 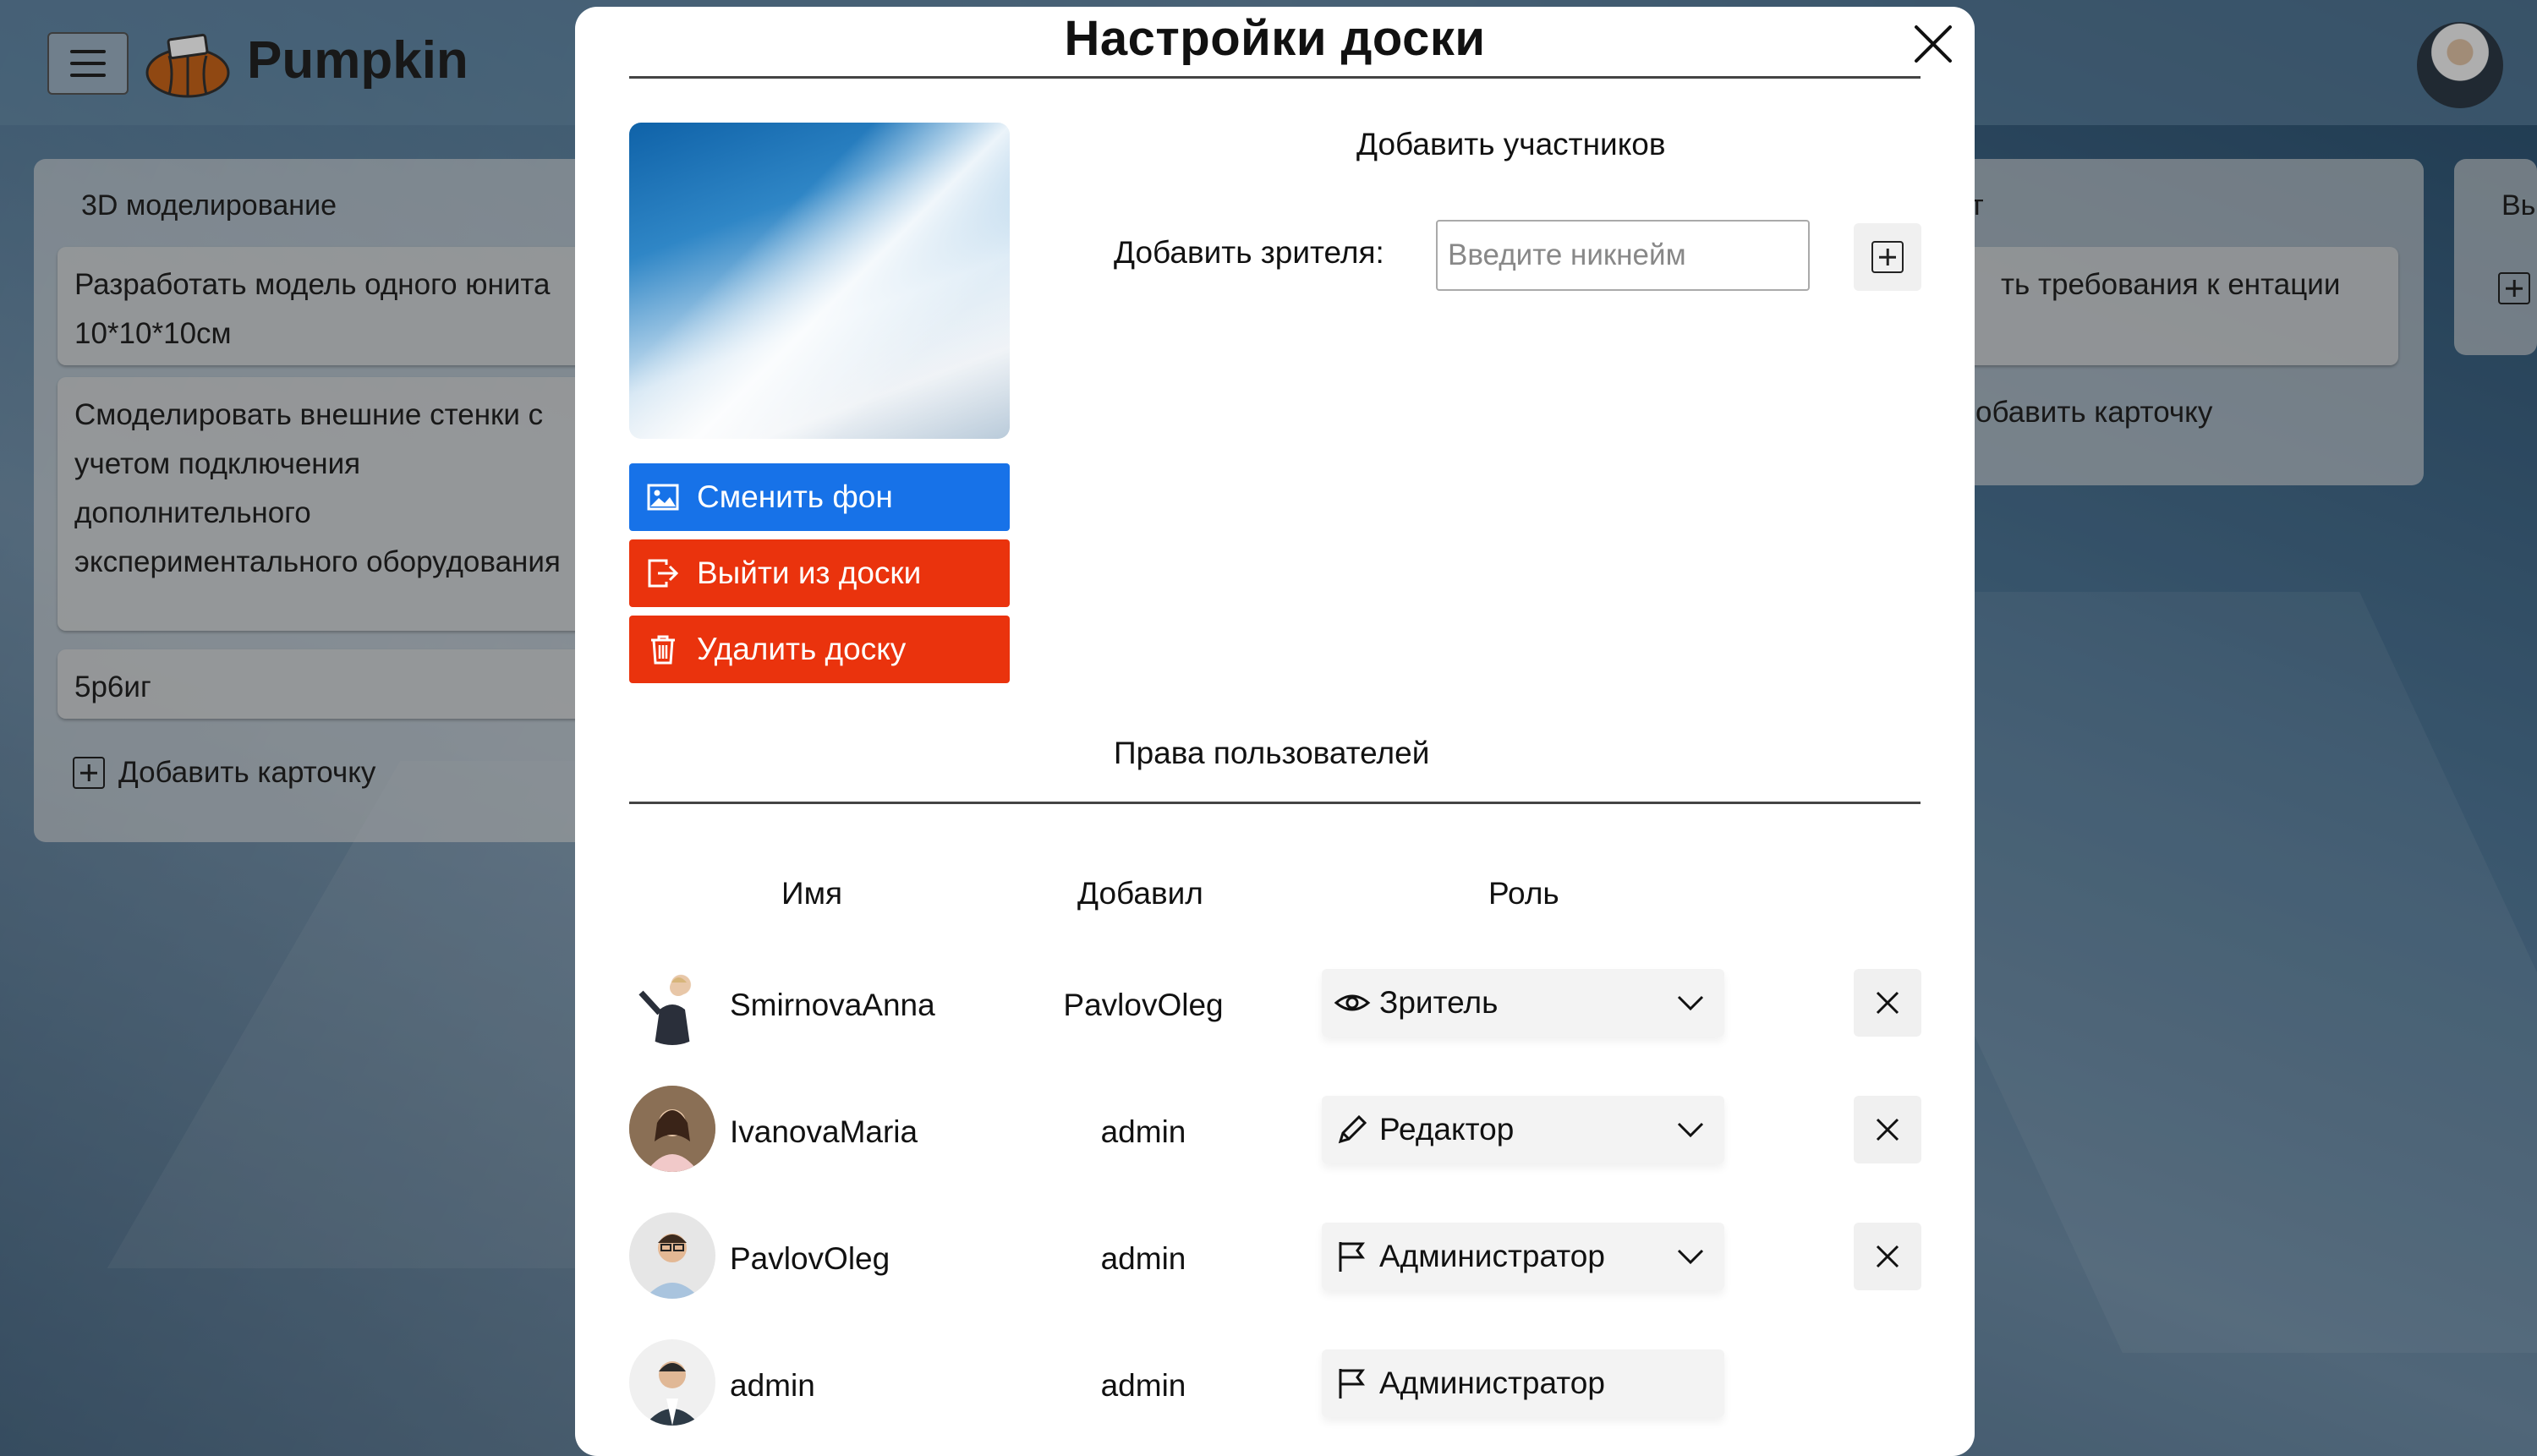 I want to click on pencil-icon, so click(x=1352, y=1129).